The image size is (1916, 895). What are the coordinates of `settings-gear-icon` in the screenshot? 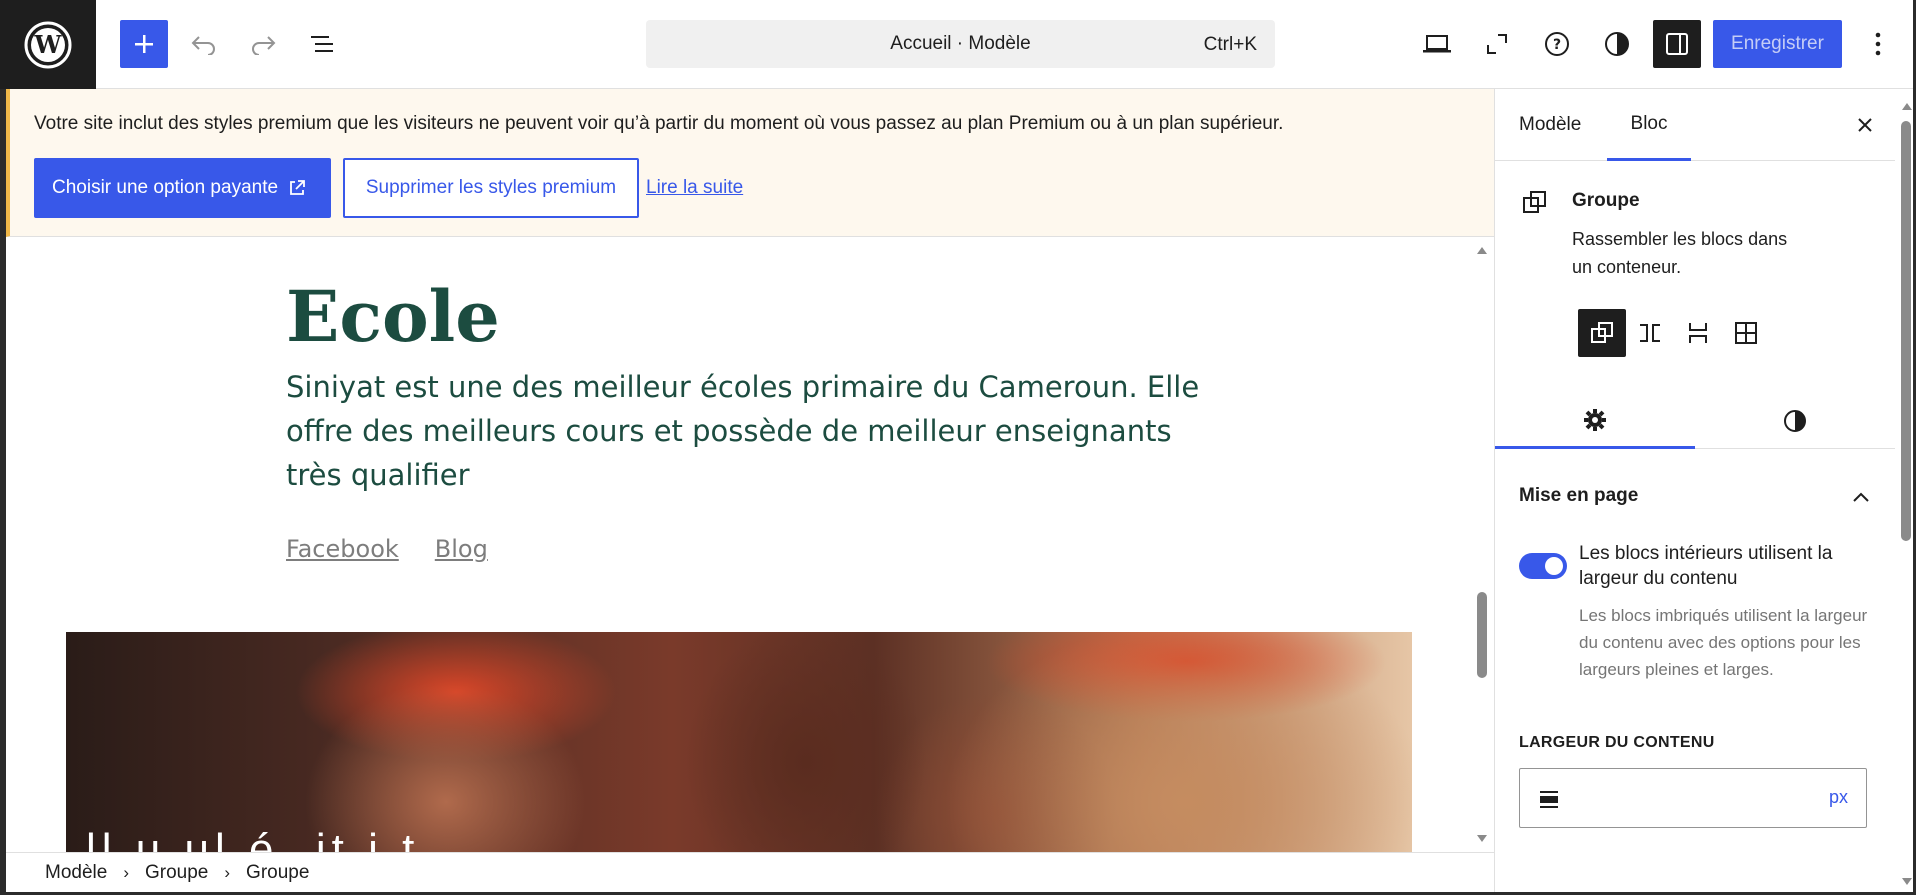 It's located at (1595, 419).